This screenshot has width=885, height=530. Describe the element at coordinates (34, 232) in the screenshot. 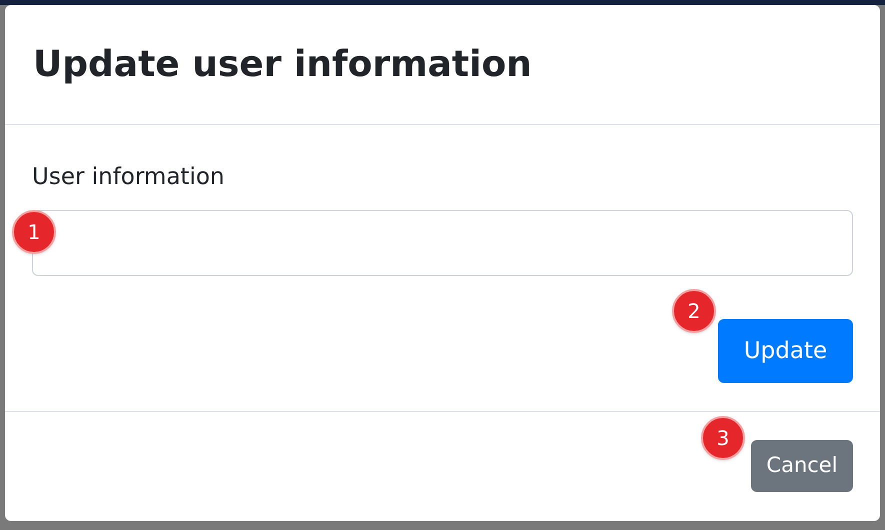

I see `step-marker: 1` at that location.